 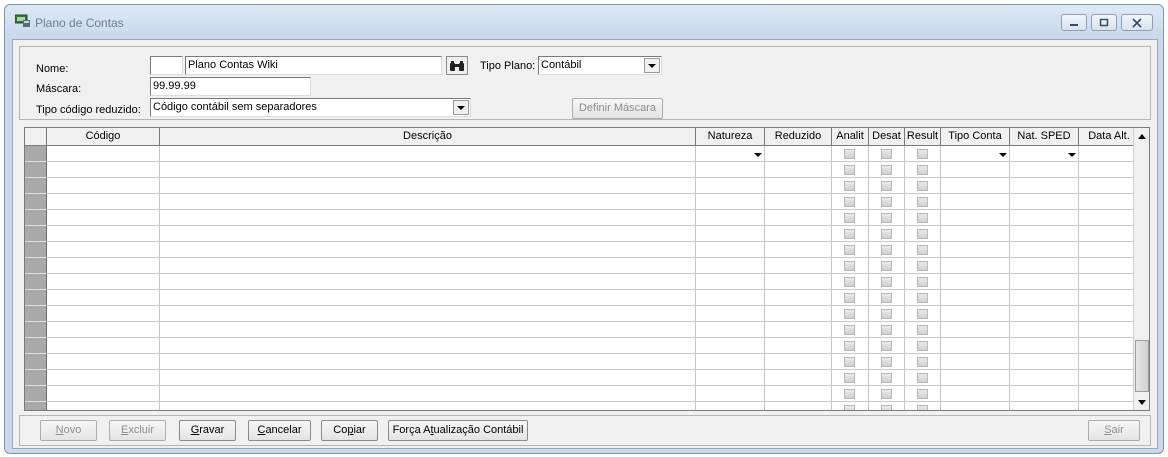 What do you see at coordinates (1106, 137) in the screenshot?
I see `column-header-data-alt: Data Alt.` at bounding box center [1106, 137].